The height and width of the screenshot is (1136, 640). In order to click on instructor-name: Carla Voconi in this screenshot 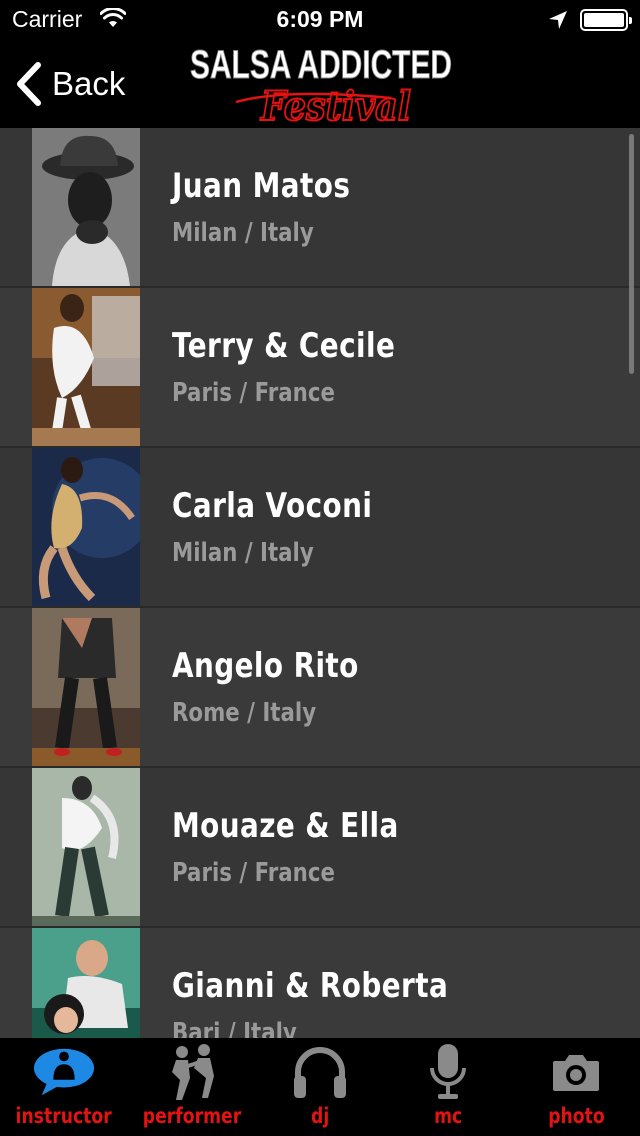, I will do `click(272, 506)`.